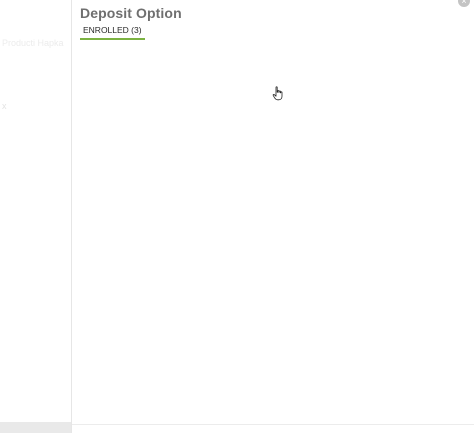 The width and height of the screenshot is (474, 433). I want to click on drawer-bottom-divider, so click(273, 424).